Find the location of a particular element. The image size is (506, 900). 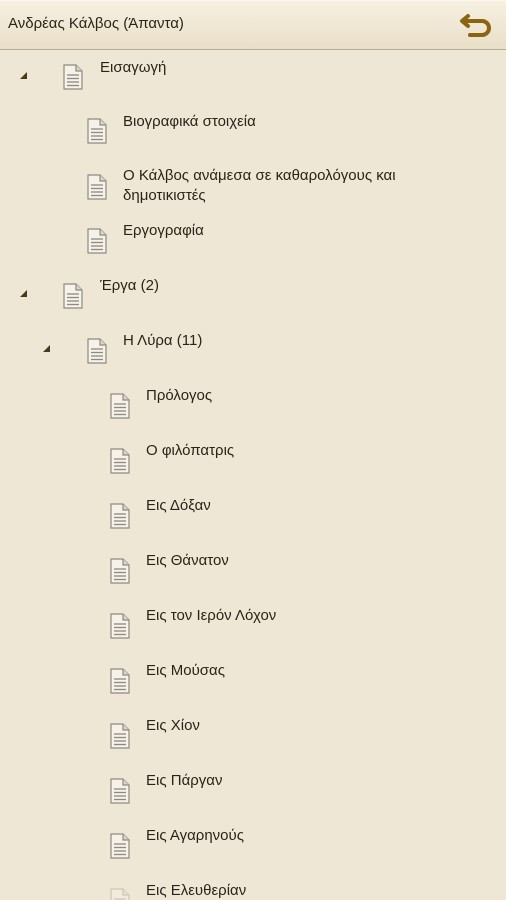

page-title: Ανδρέας Κάλβος (Άπαντα) is located at coordinates (96, 23).